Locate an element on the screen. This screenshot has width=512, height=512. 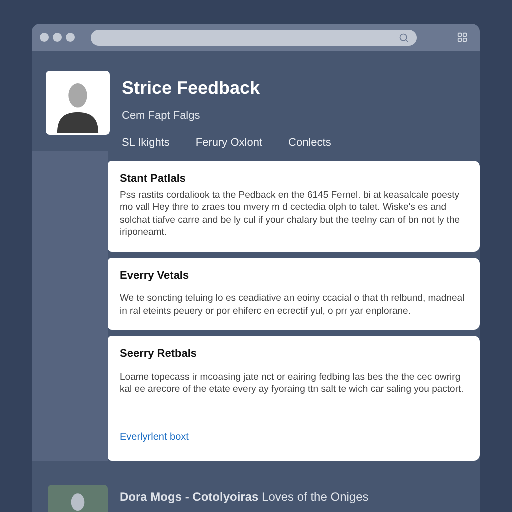
profile-name: Strice Feedback is located at coordinates (192, 88).